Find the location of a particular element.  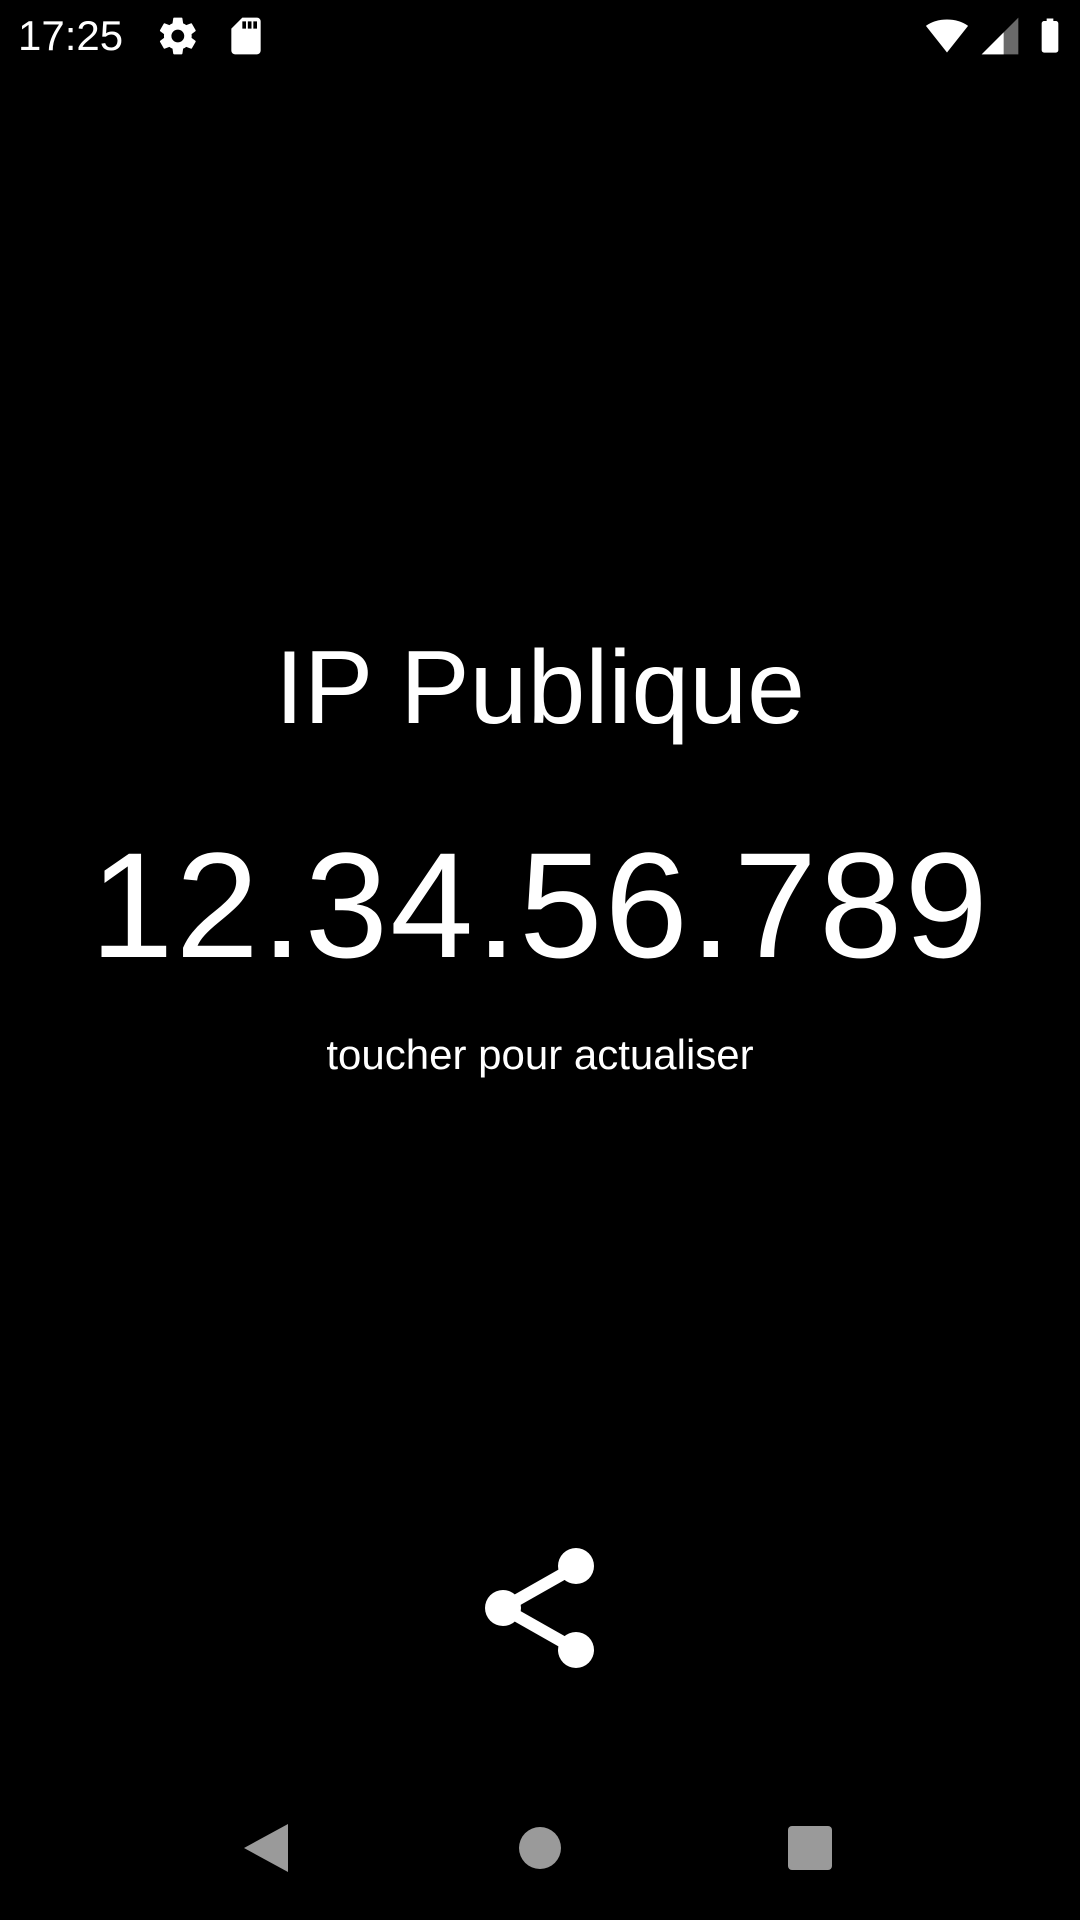

back-button is located at coordinates (268, 1848).